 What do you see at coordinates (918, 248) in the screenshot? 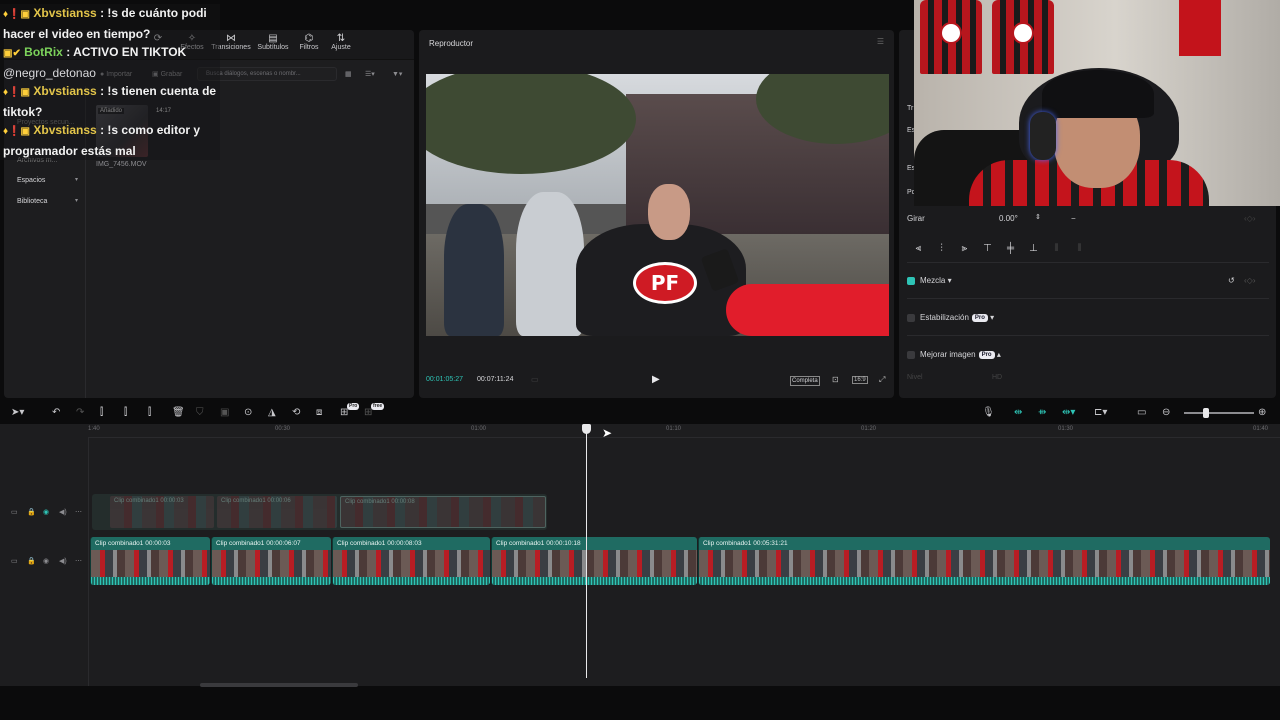
I see `align-left-icon: ⫷` at bounding box center [918, 248].